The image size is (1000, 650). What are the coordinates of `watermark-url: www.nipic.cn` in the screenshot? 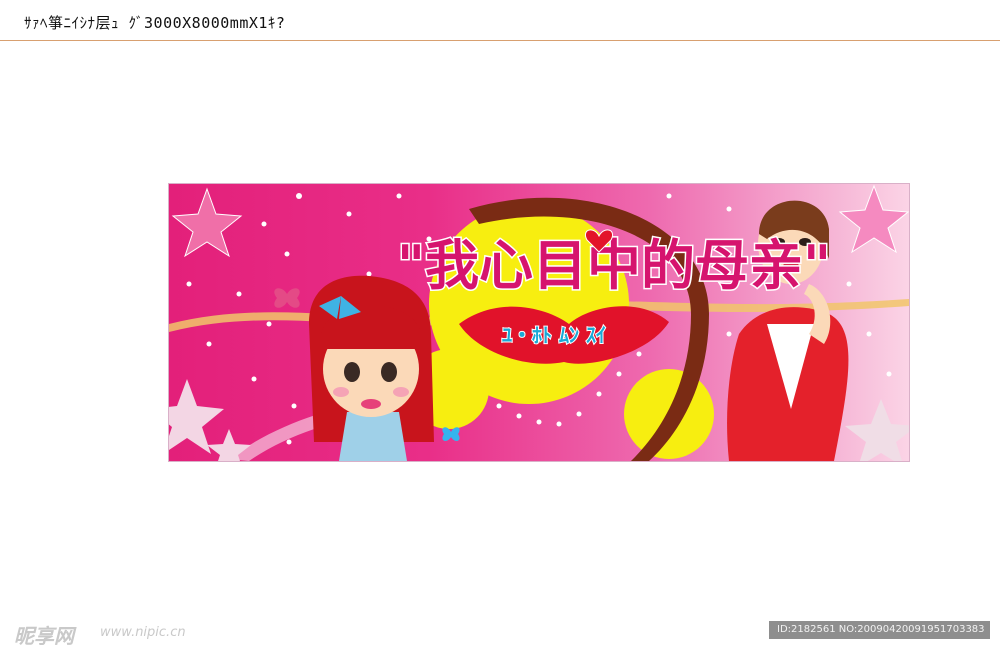 It's located at (143, 632).